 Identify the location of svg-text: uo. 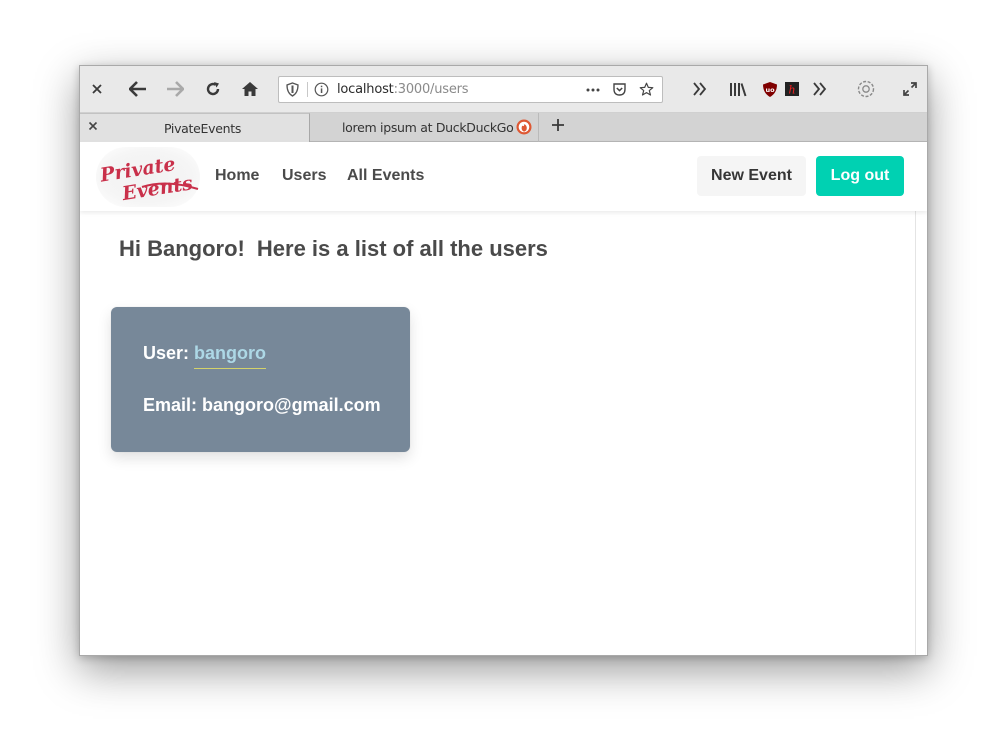
(770, 90).